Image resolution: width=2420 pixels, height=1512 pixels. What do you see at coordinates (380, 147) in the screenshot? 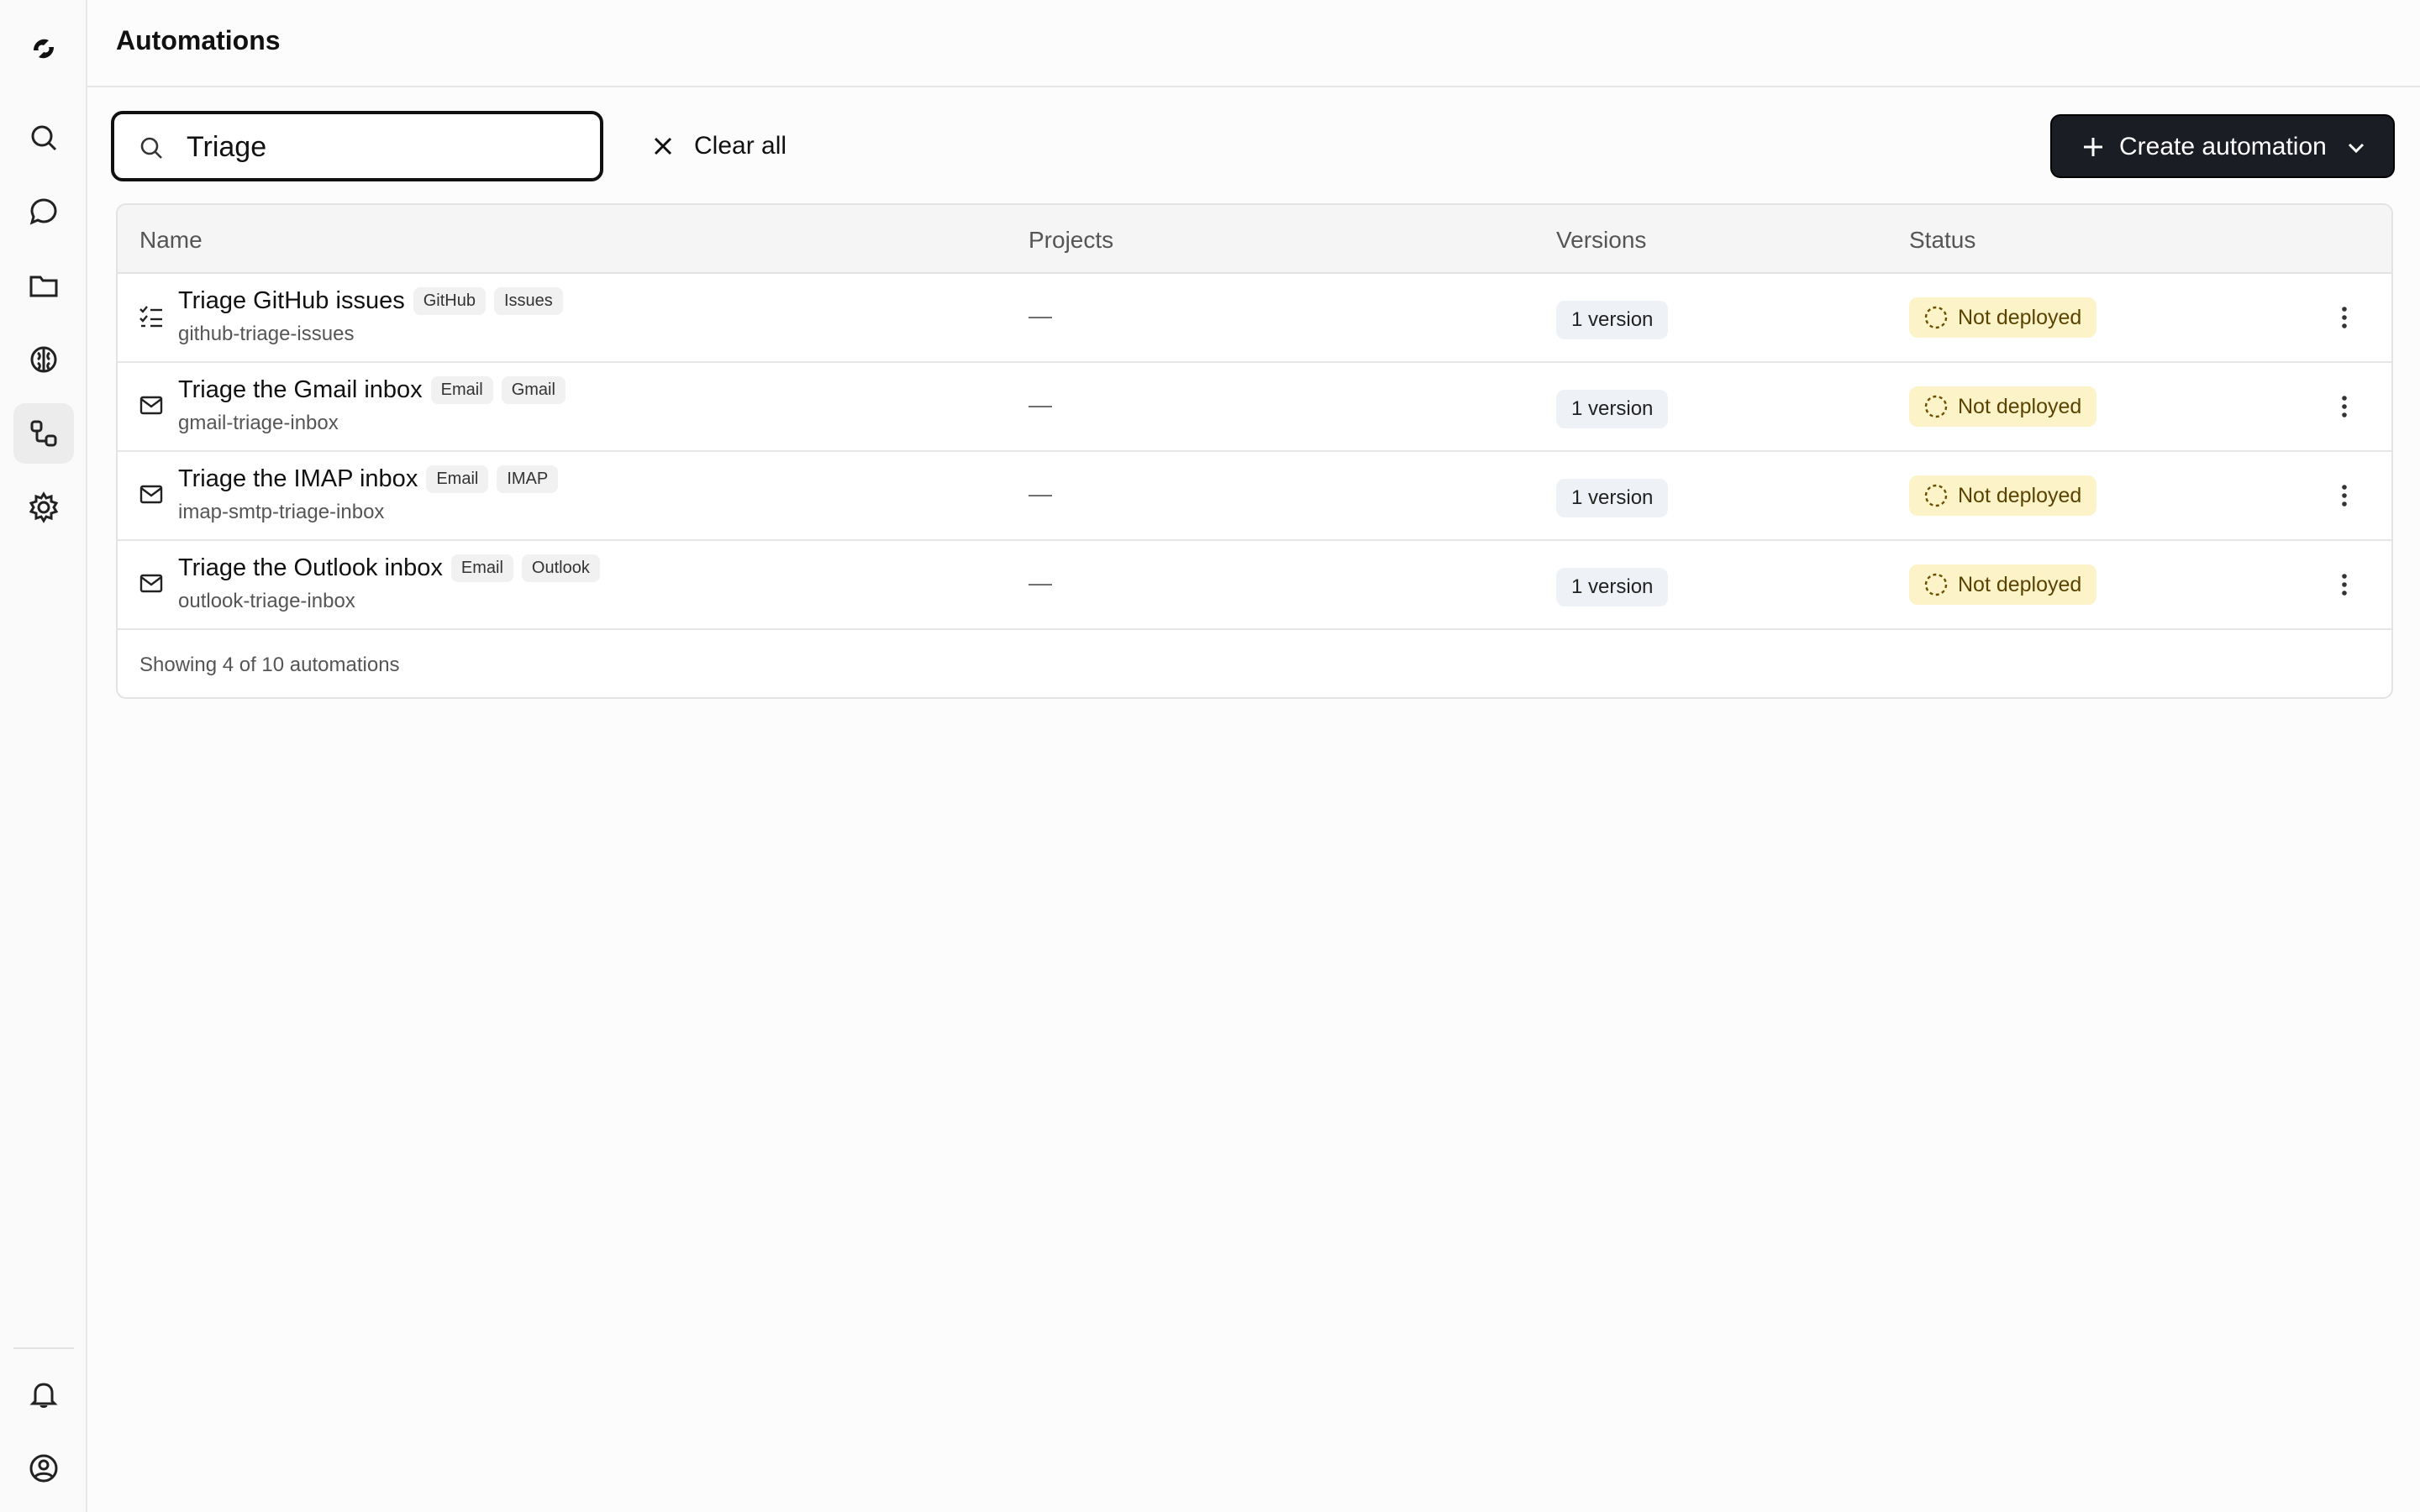
I see `search-input` at bounding box center [380, 147].